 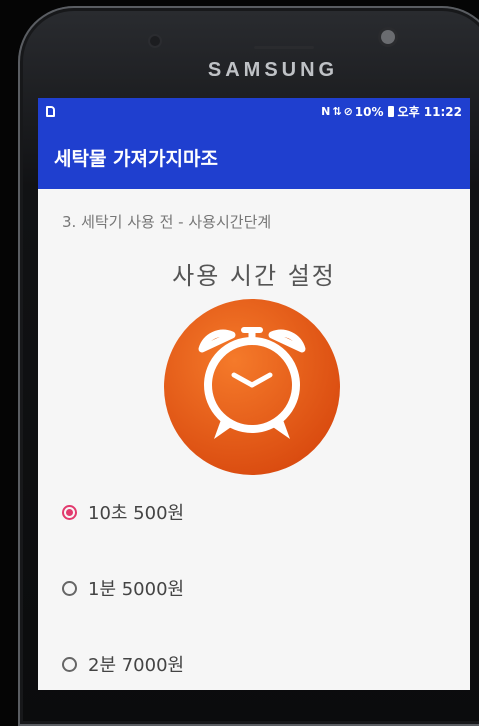 I want to click on alarm-clock-icon, so click(x=252, y=387).